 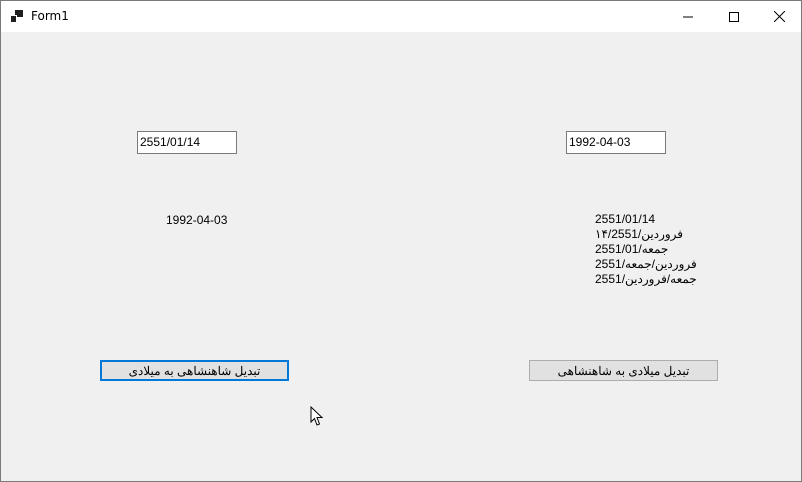 I want to click on title-bar: Form1, so click(x=401, y=16).